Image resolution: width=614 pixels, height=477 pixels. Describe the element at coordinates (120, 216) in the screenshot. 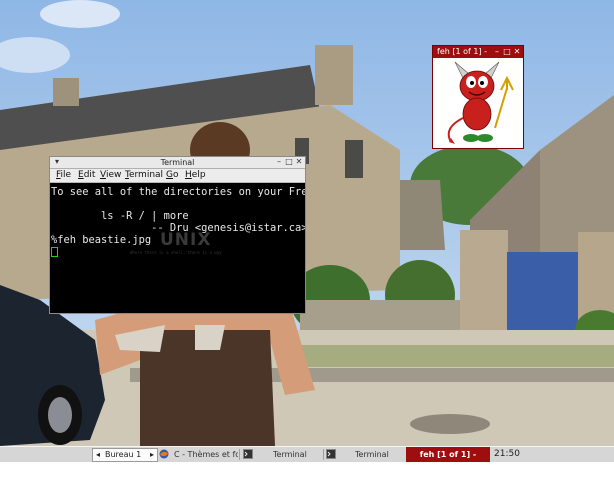

I see `terminal-line: ls -R / | more` at that location.